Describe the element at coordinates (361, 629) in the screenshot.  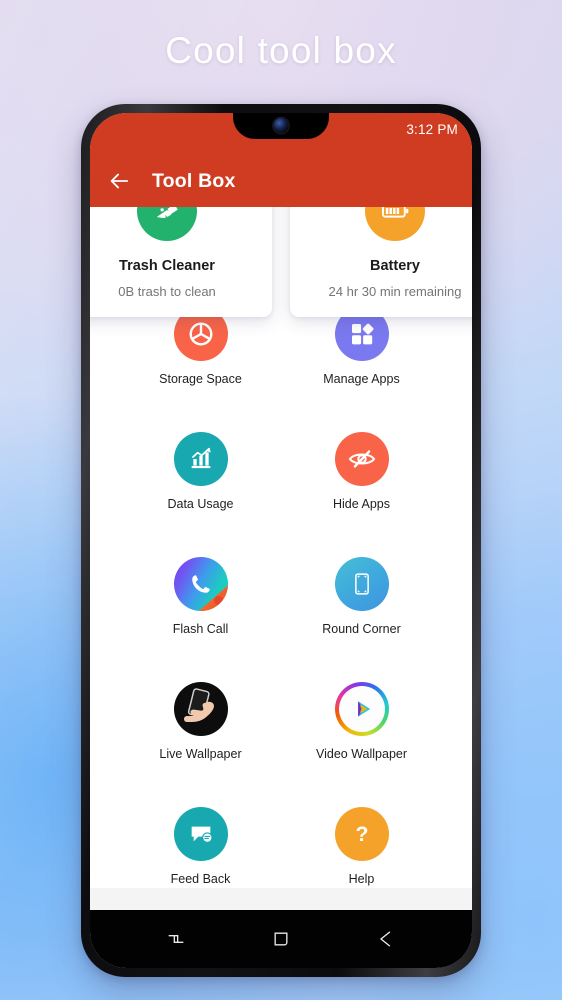
I see `tool-tile-label: Round Corner` at that location.